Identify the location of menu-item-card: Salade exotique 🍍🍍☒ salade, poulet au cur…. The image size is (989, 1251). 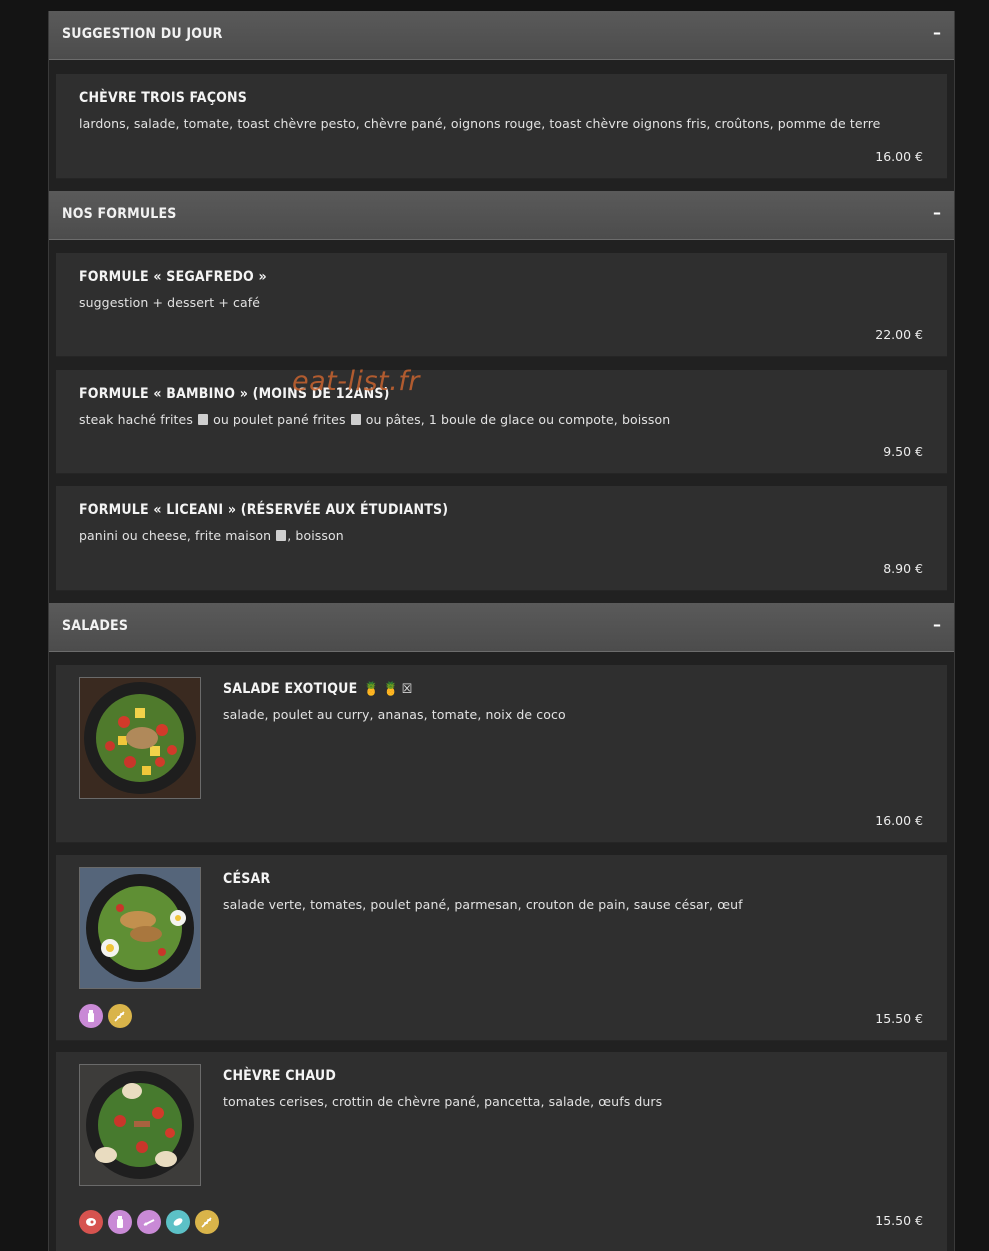
(501, 753).